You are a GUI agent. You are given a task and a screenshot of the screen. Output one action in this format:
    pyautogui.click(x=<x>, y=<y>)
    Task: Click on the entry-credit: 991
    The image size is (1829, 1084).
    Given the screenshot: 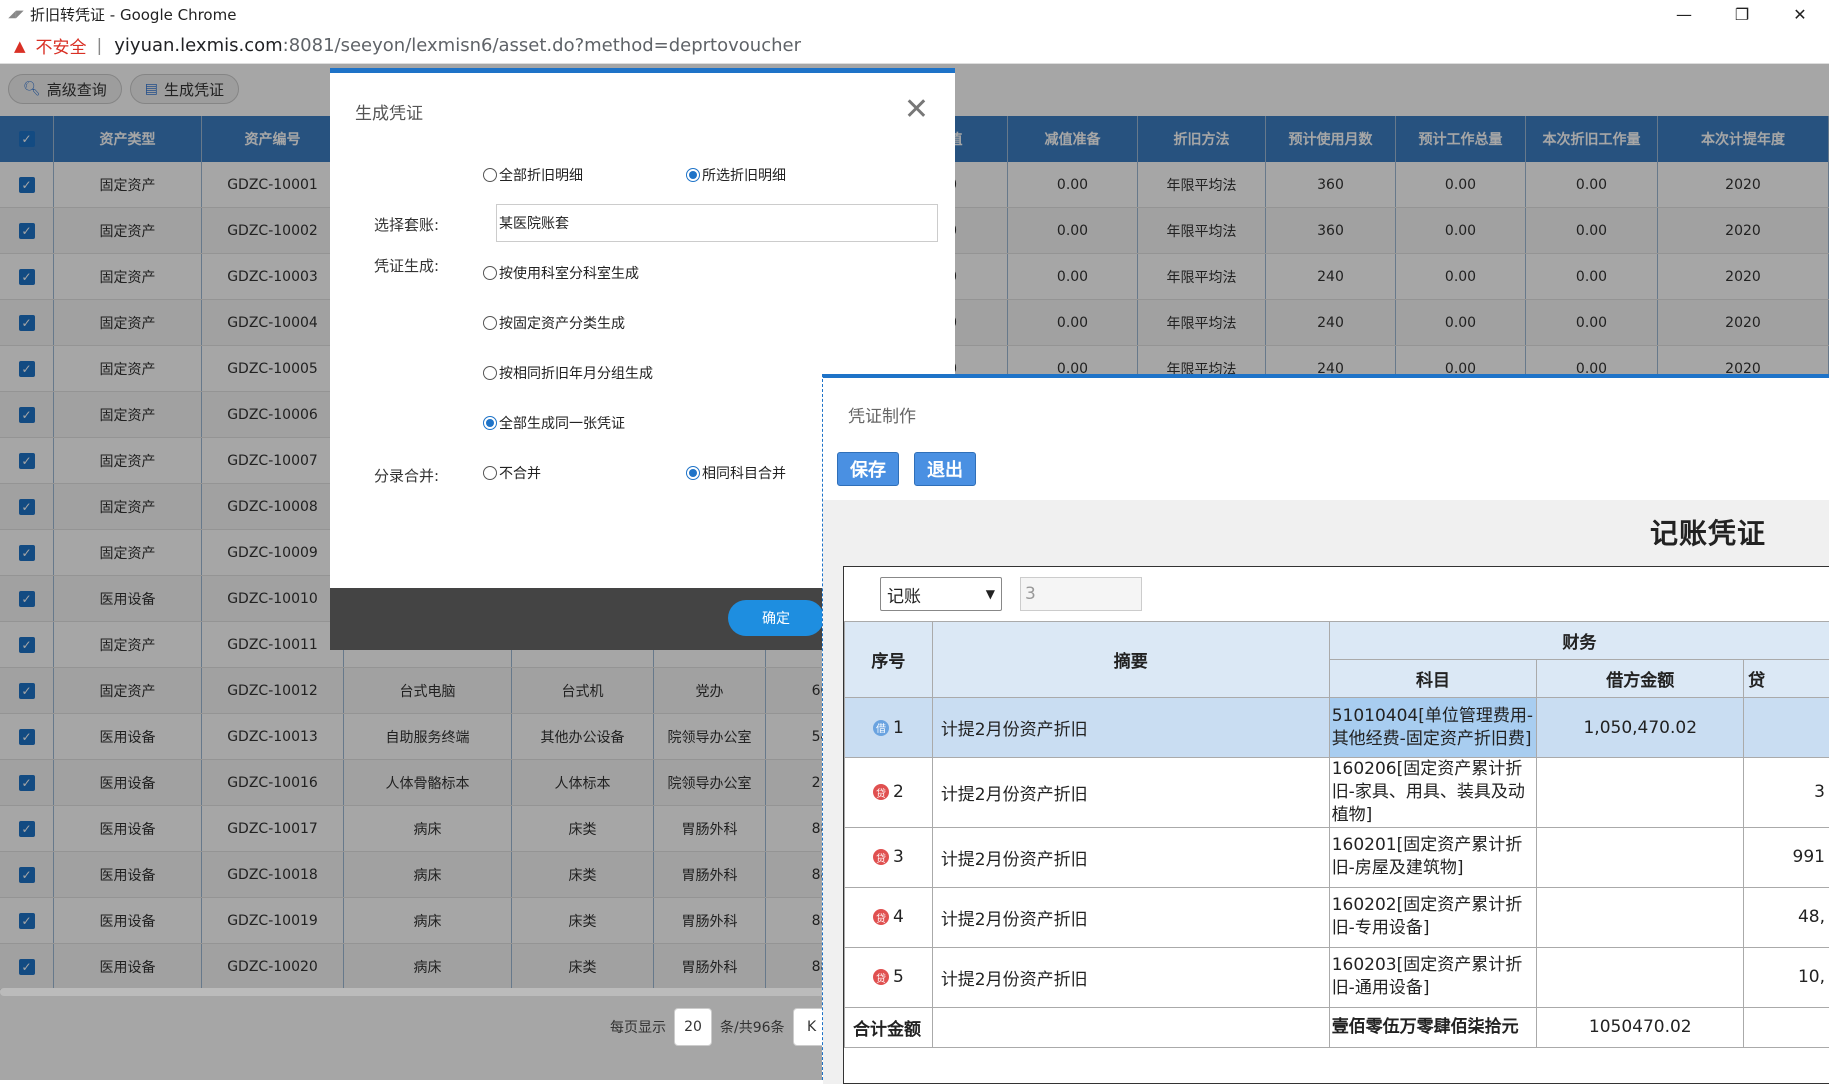 What is the action you would take?
    pyautogui.click(x=1786, y=857)
    